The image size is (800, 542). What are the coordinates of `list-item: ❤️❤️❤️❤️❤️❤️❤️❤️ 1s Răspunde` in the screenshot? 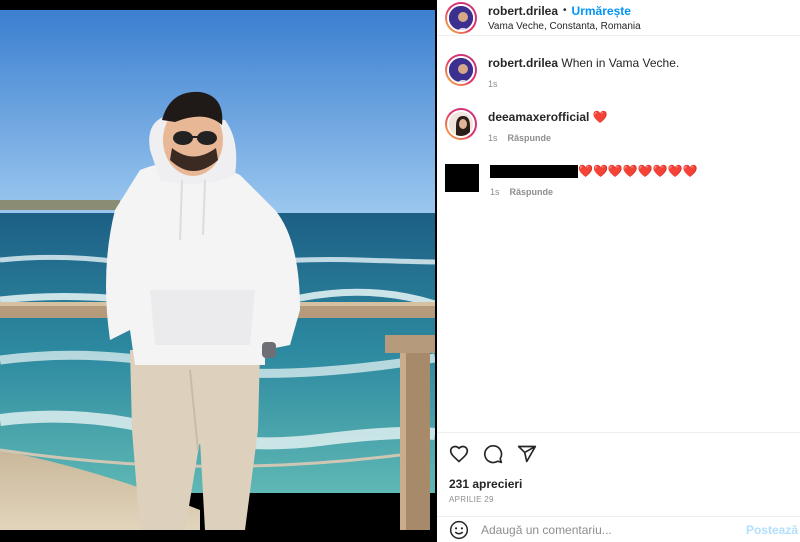 It's located at (618, 181).